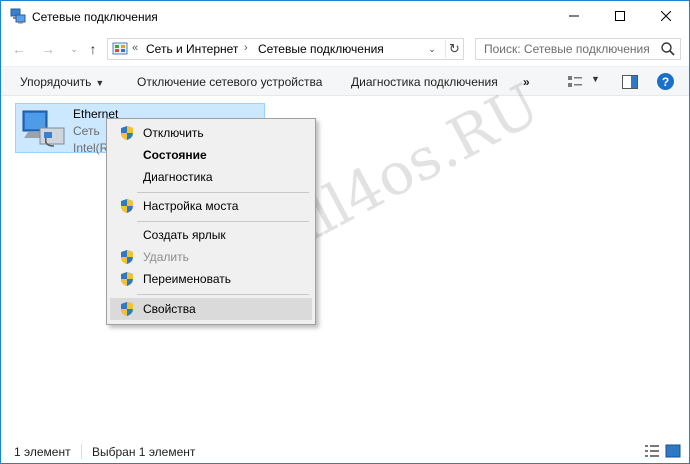 This screenshot has width=690, height=464. I want to click on search-input: Поиск: Сетевые подключения, so click(578, 49).